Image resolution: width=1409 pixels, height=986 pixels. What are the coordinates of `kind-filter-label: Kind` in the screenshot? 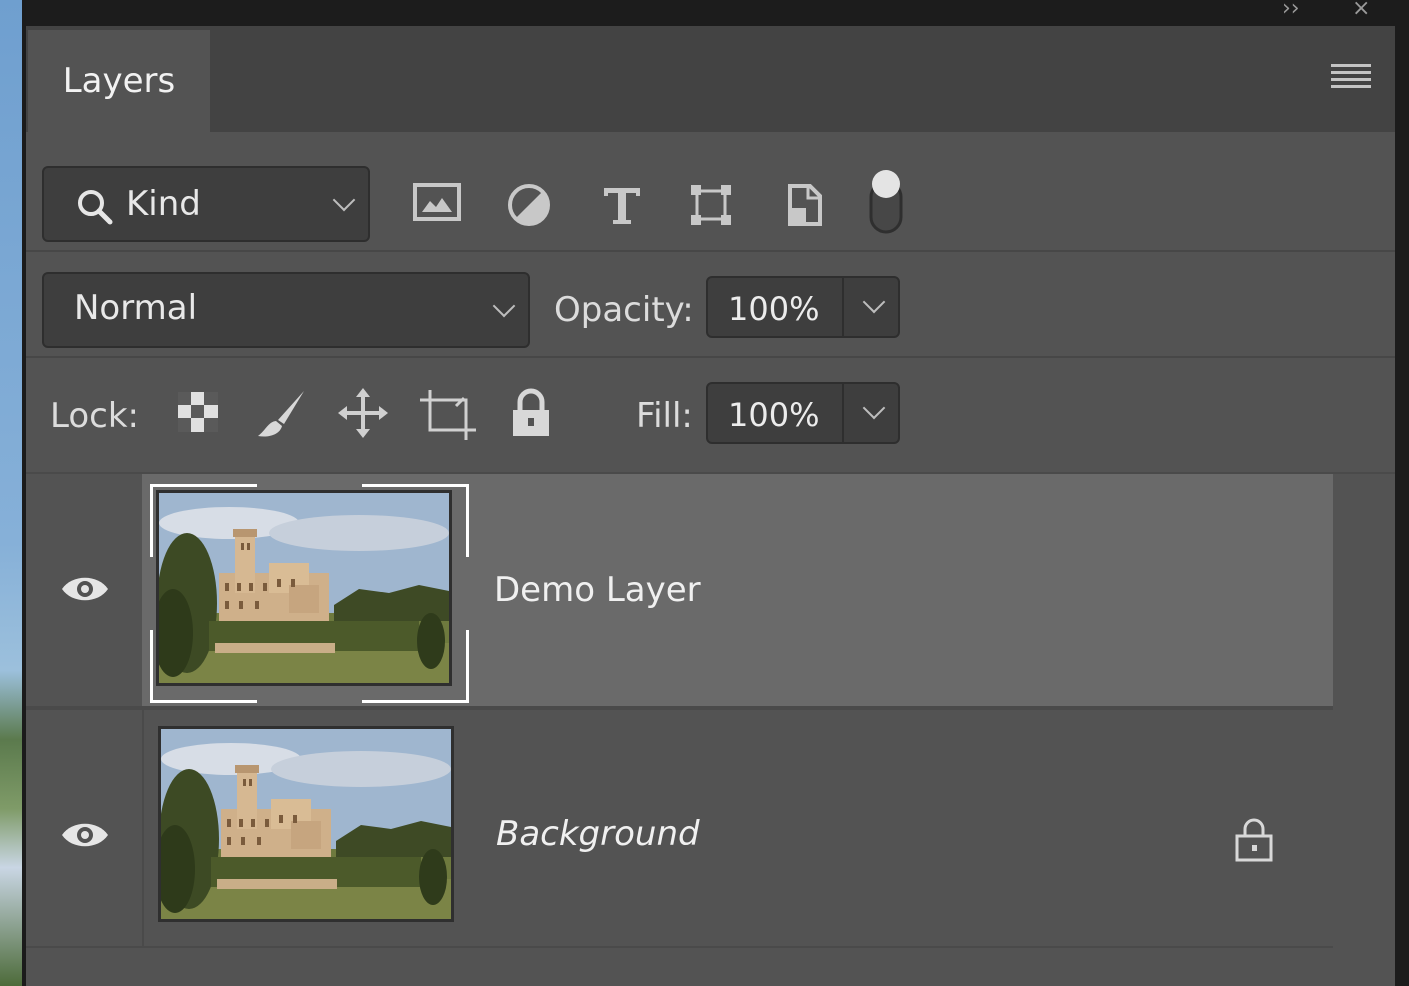 It's located at (163, 204).